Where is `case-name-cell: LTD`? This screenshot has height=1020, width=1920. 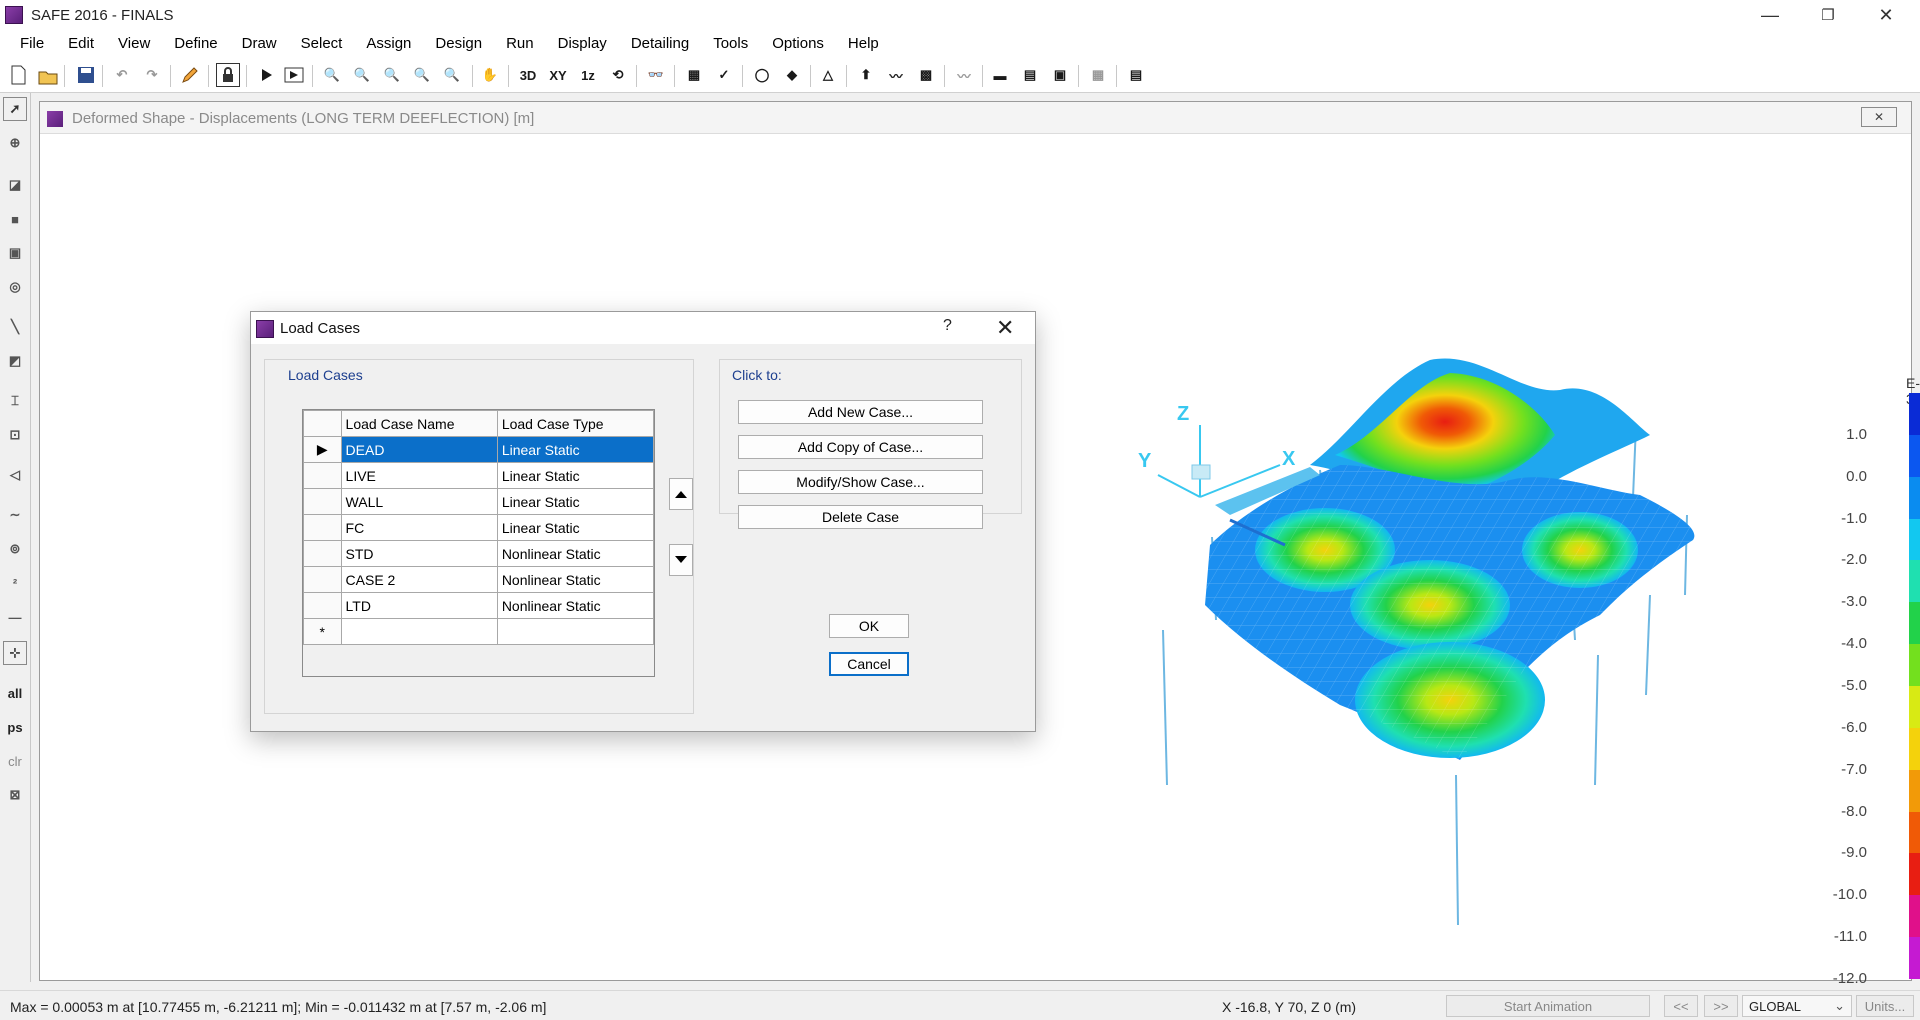 case-name-cell: LTD is located at coordinates (419, 605).